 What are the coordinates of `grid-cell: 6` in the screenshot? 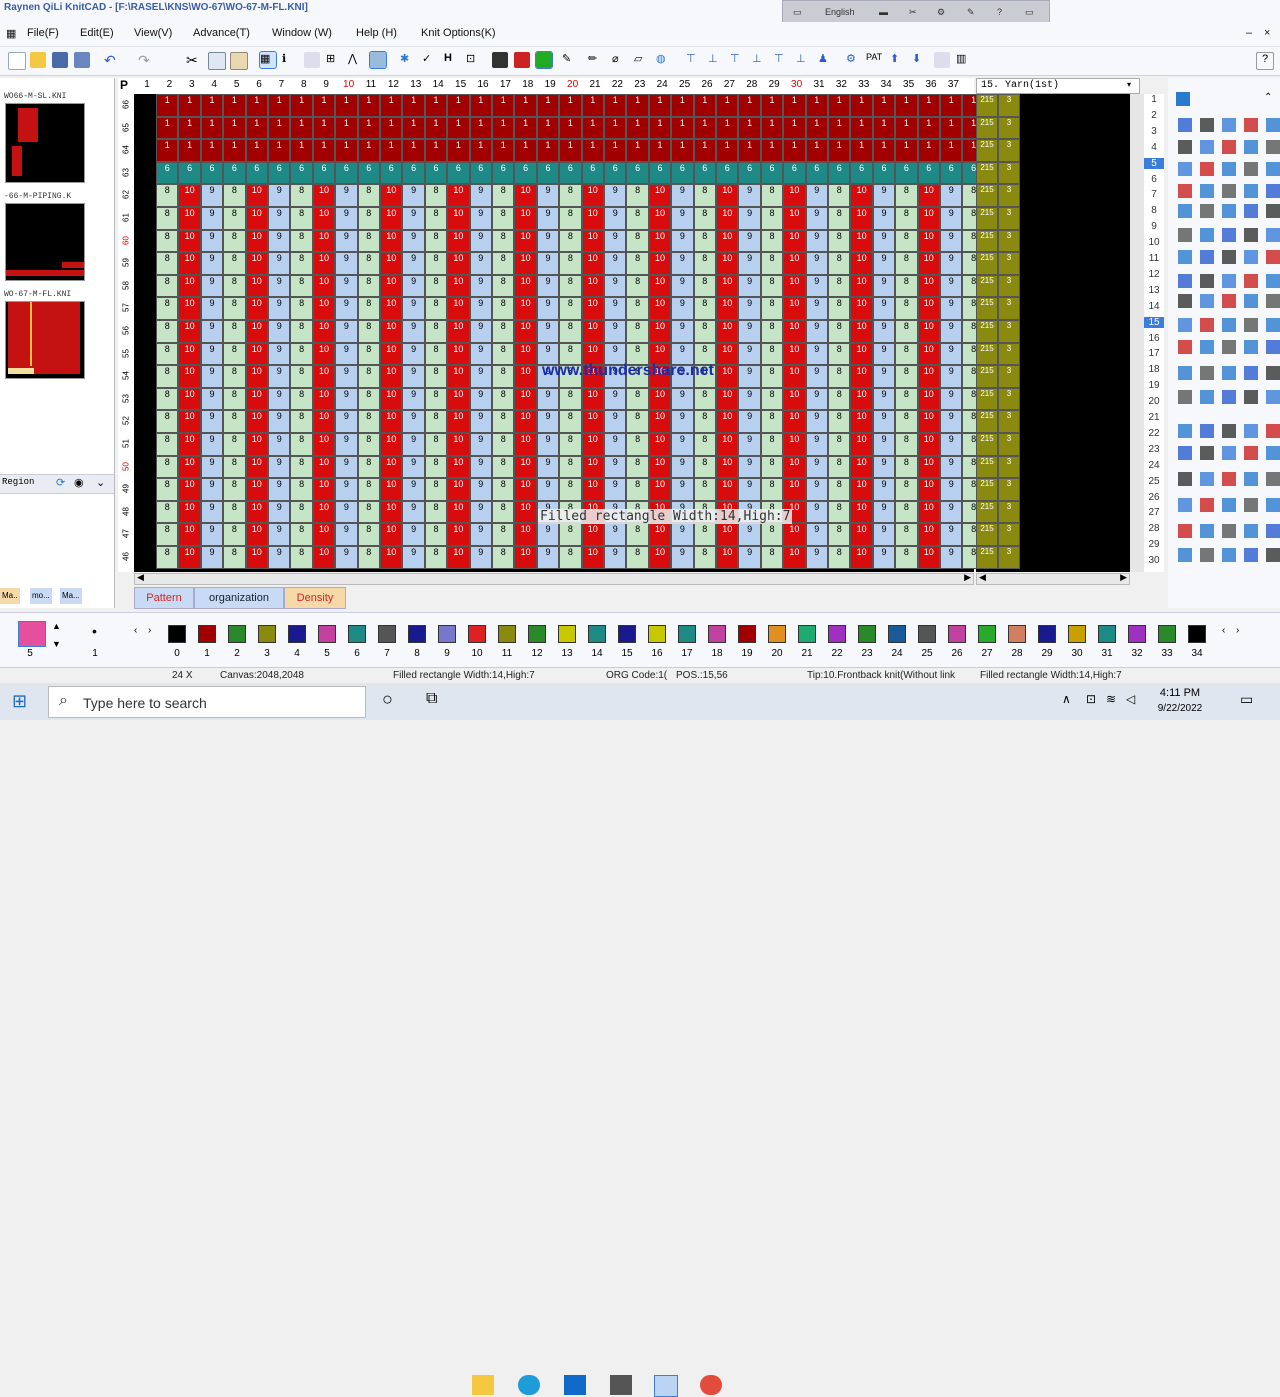 It's located at (324, 173).